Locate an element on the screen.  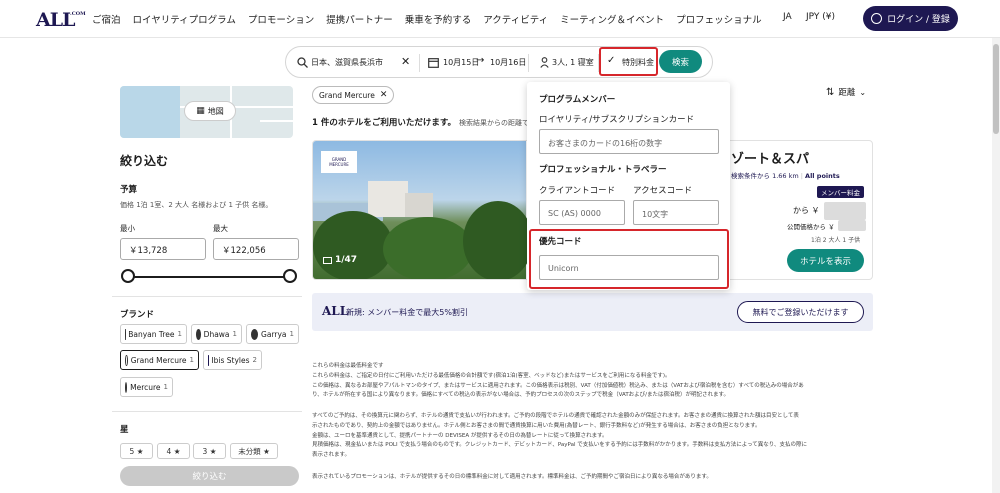
scrollbar-thumb is located at coordinates (996, 89).